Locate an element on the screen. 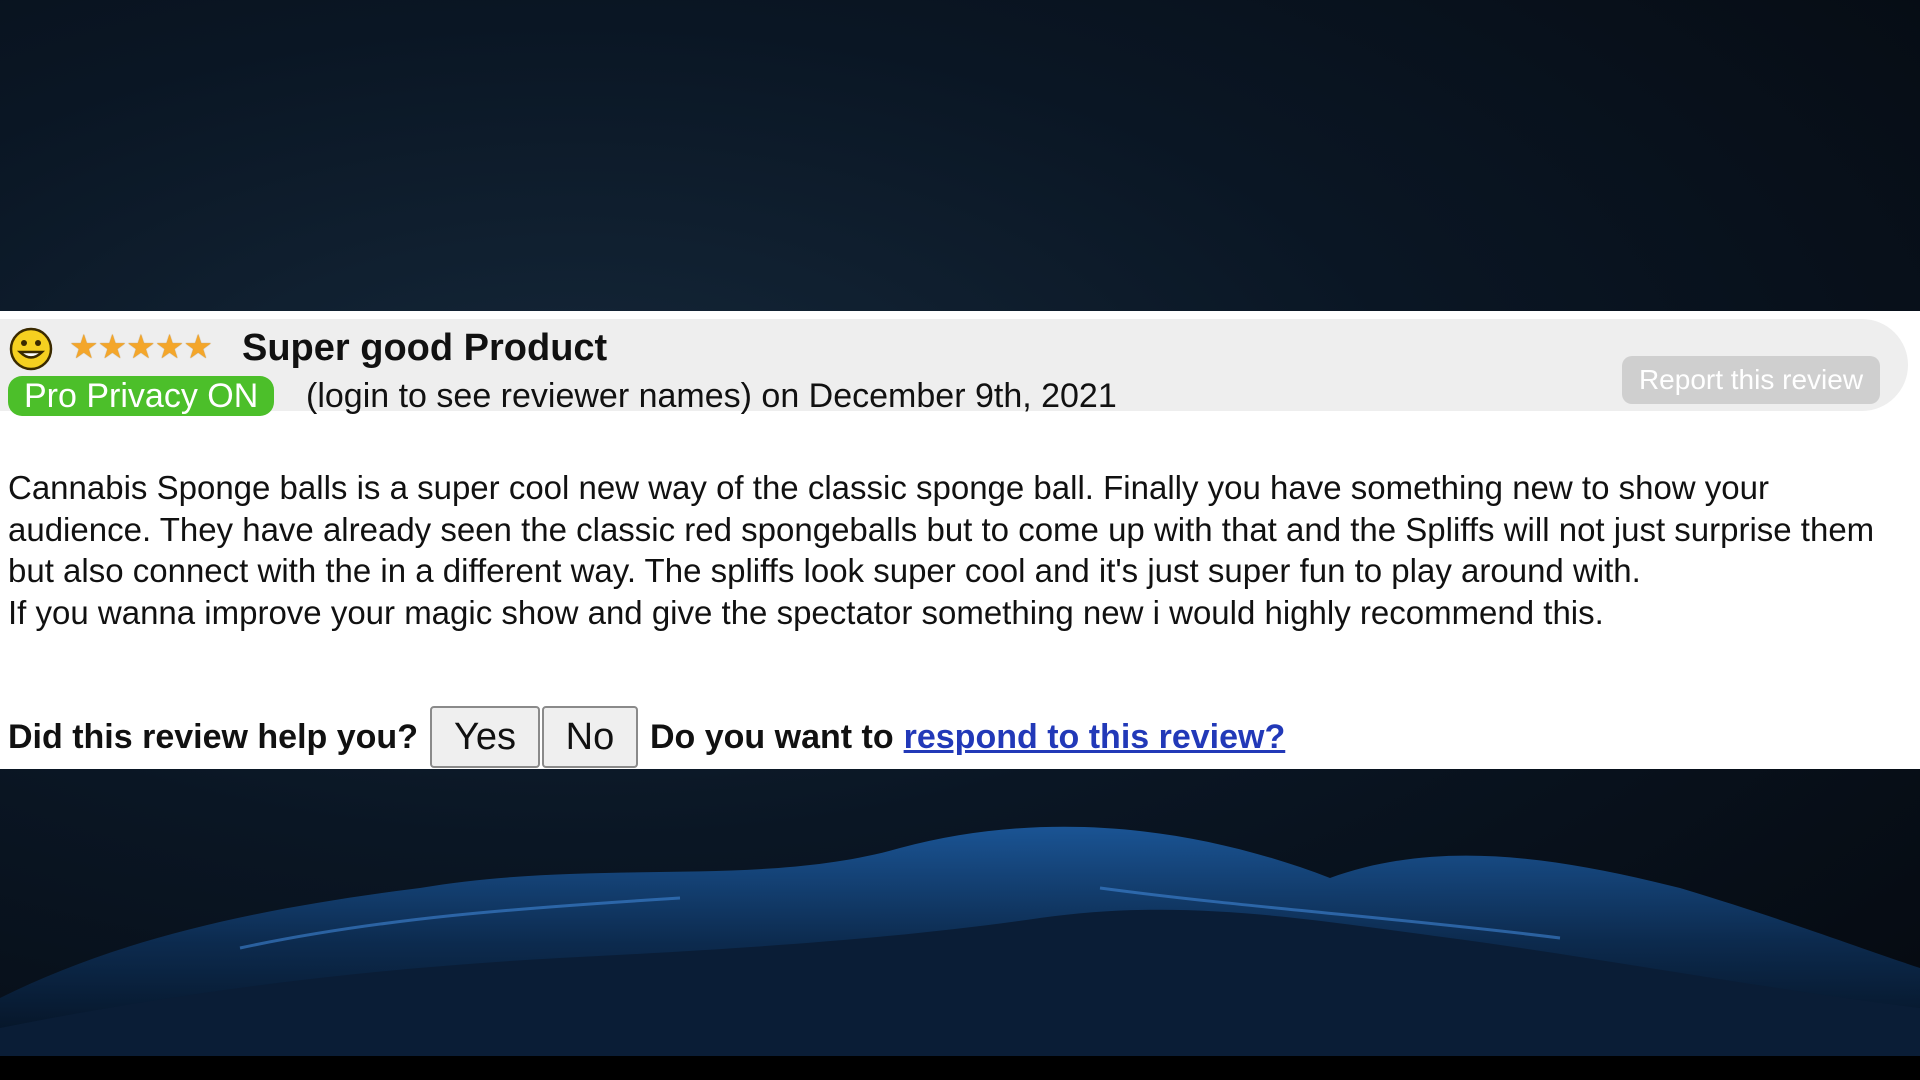 The width and height of the screenshot is (1920, 1080). privacy-badge: Pro Privacy ON is located at coordinates (141, 396).